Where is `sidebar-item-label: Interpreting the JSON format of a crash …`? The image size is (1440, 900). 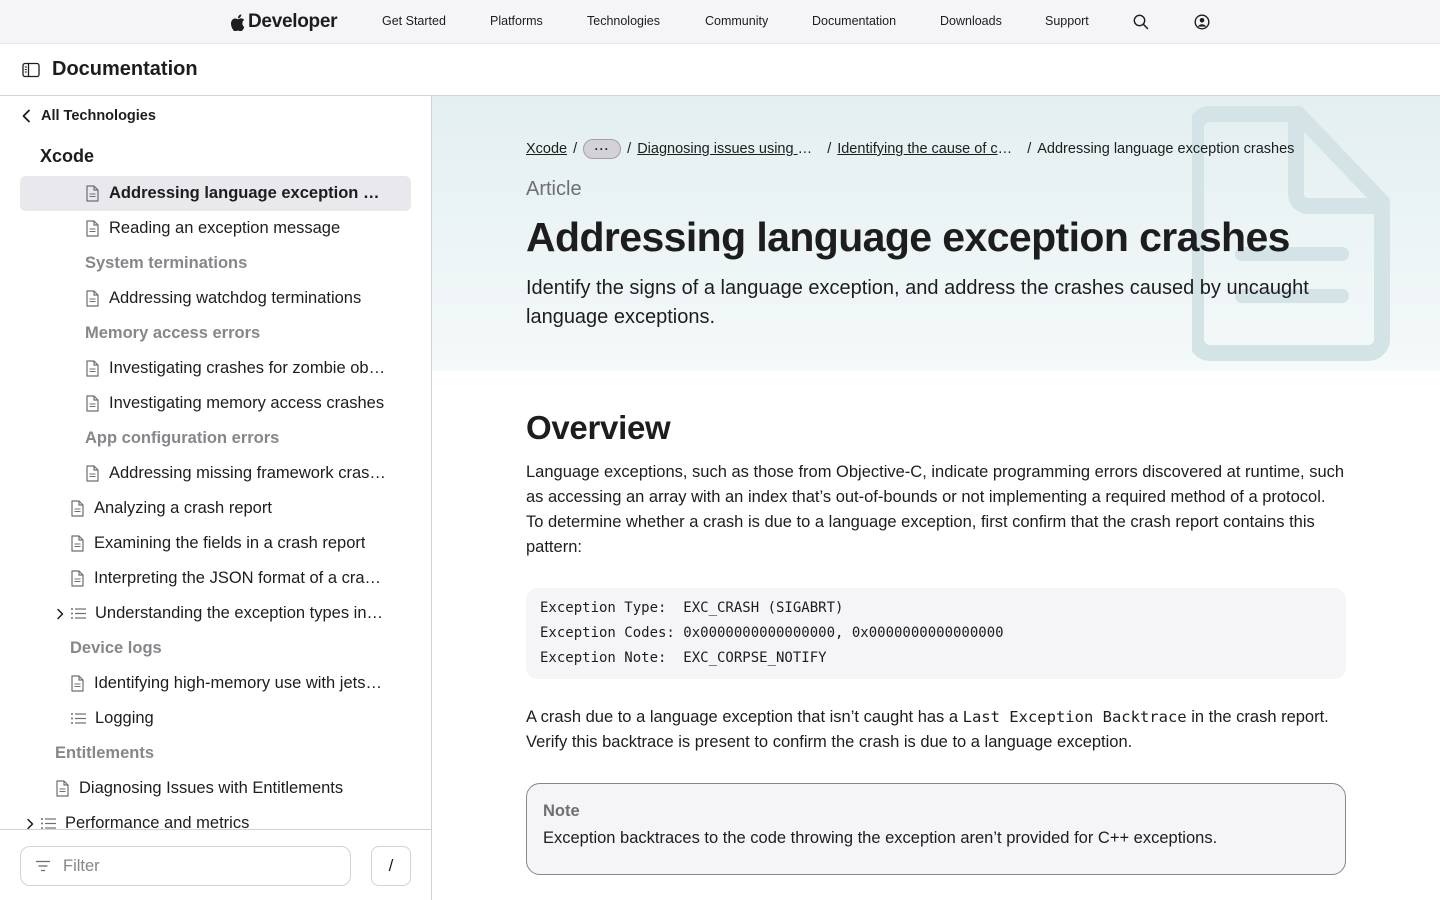 sidebar-item-label: Interpreting the JSON format of a crash … is located at coordinates (240, 578).